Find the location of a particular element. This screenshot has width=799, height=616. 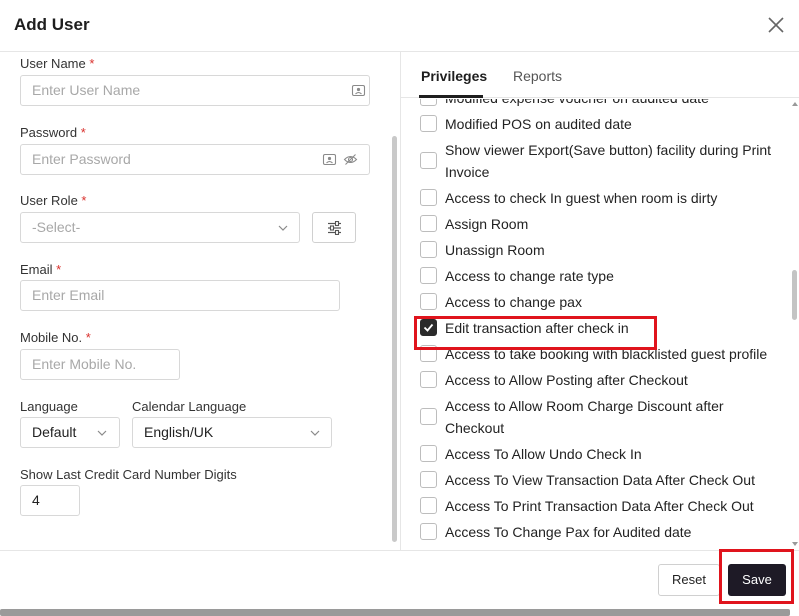

privilege-item: Modified expense voucher on audited date is located at coordinates (593, 104).